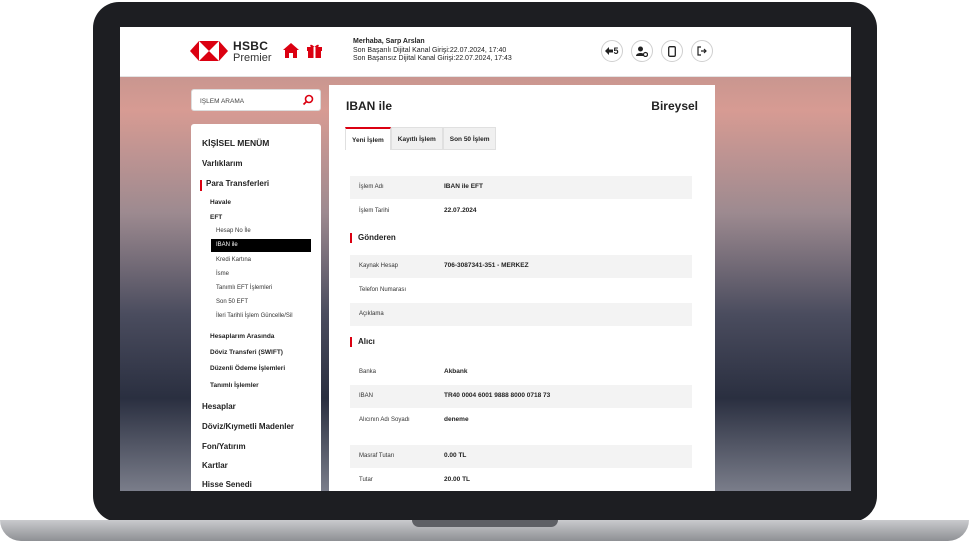  What do you see at coordinates (457, 479) in the screenshot?
I see `row-value: 20.00 TL` at bounding box center [457, 479].